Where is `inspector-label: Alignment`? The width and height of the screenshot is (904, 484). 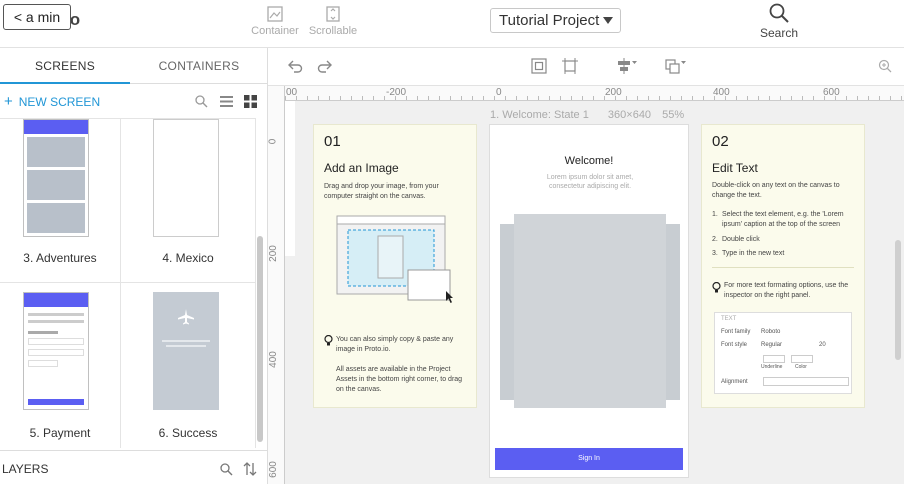 inspector-label: Alignment is located at coordinates (734, 382).